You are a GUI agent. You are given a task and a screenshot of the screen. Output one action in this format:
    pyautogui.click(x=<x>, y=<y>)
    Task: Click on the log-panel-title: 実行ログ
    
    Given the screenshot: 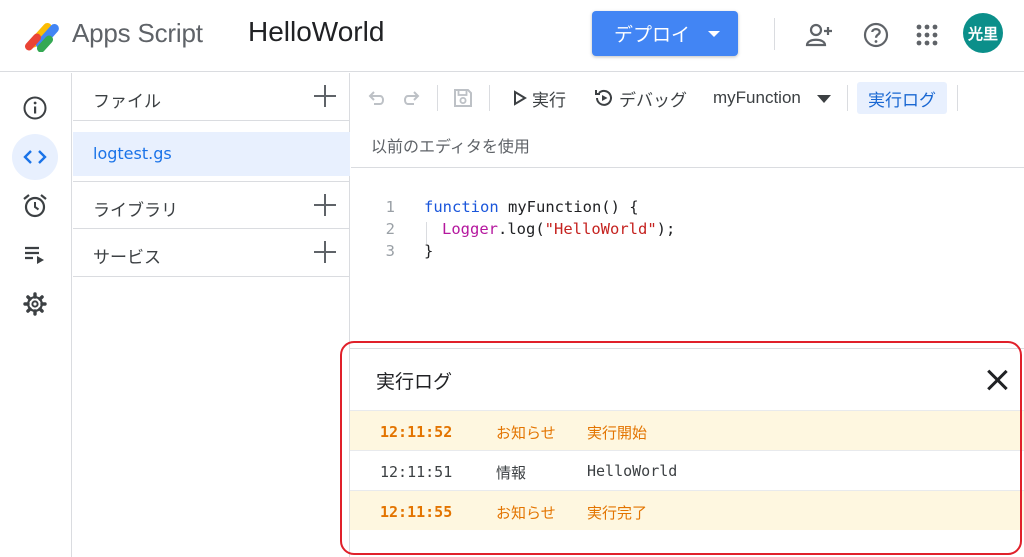 What is the action you would take?
    pyautogui.click(x=414, y=382)
    